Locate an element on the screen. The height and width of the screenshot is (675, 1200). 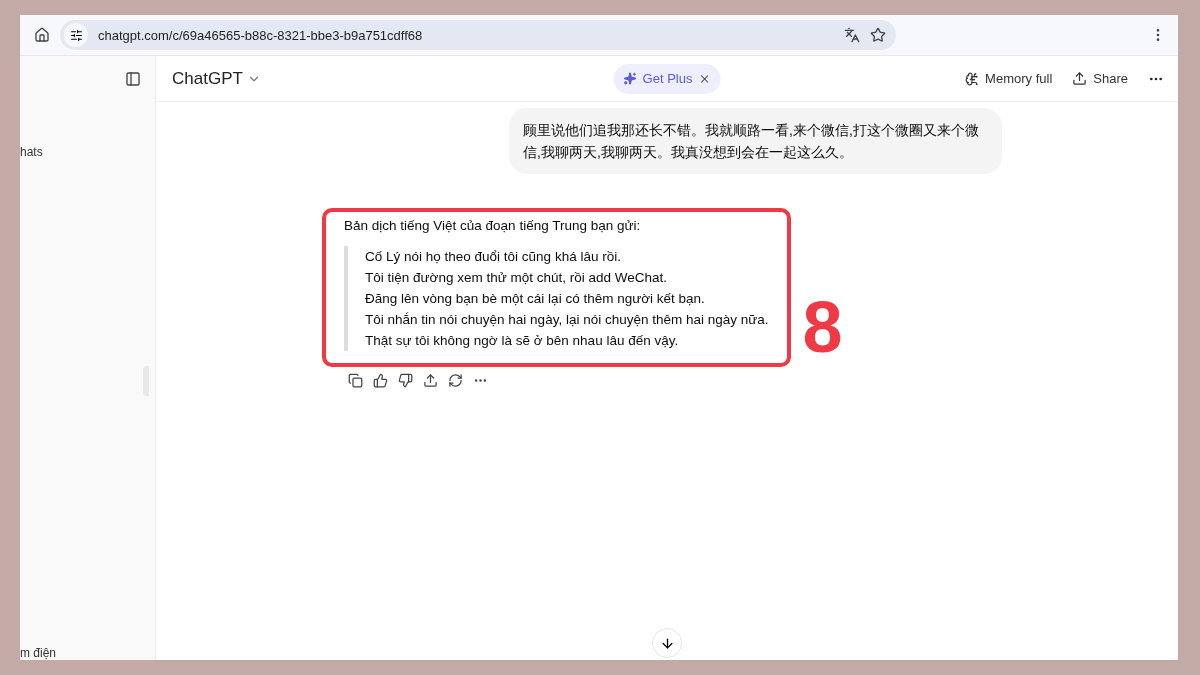
thumbs-down-icon is located at coordinates (405, 380).